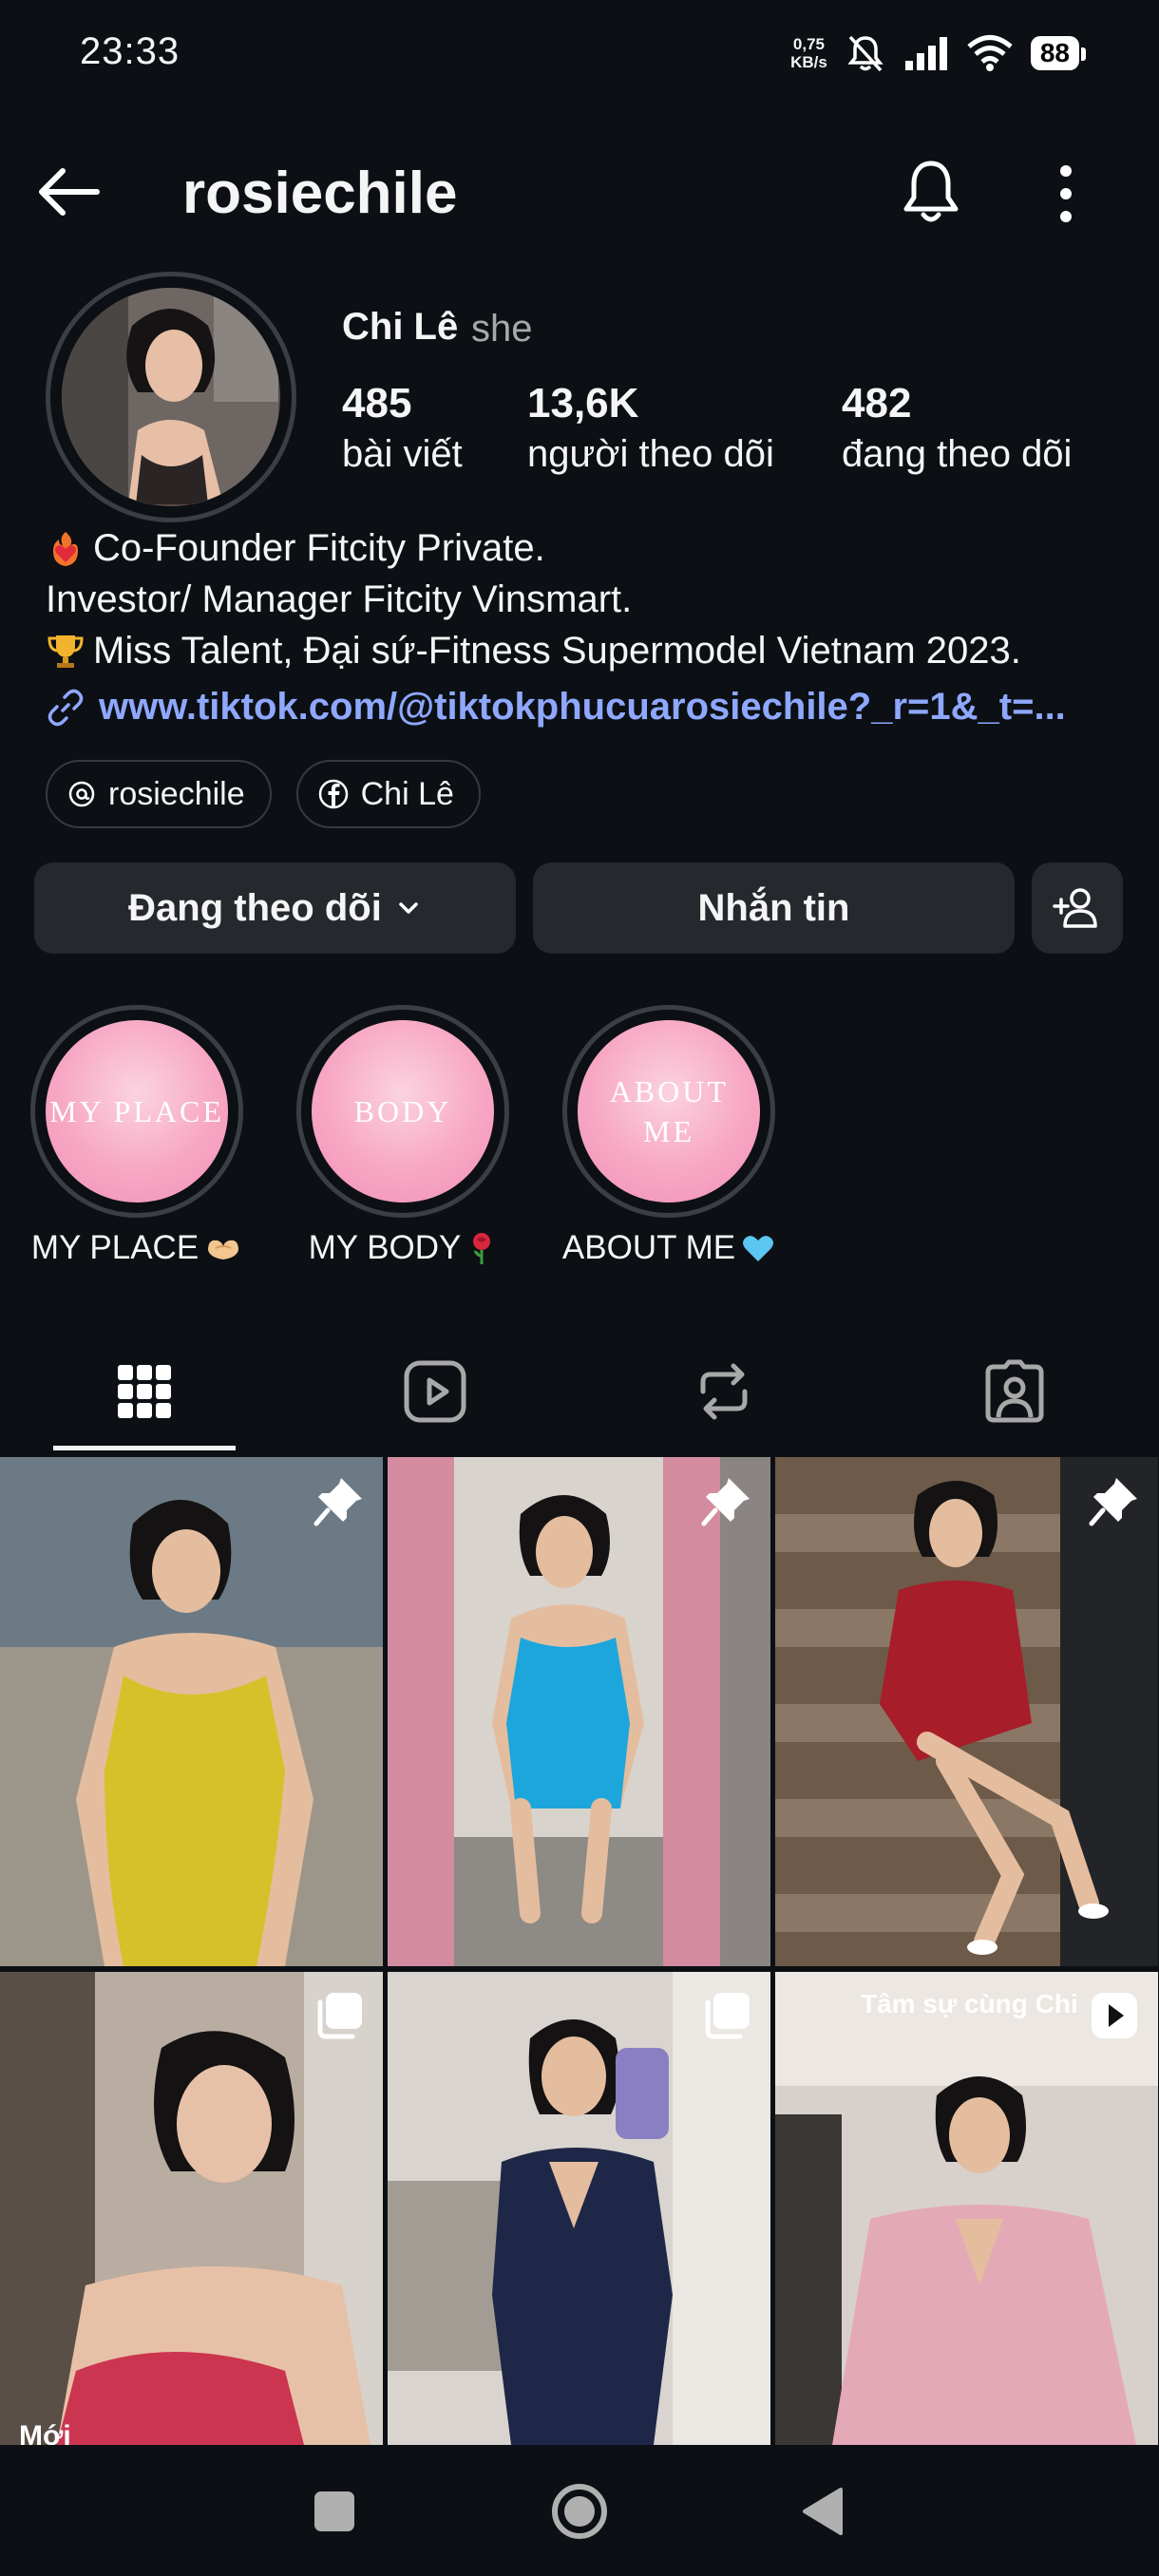 The image size is (1159, 2576). I want to click on message-button-label: Nhắn tin, so click(773, 907).